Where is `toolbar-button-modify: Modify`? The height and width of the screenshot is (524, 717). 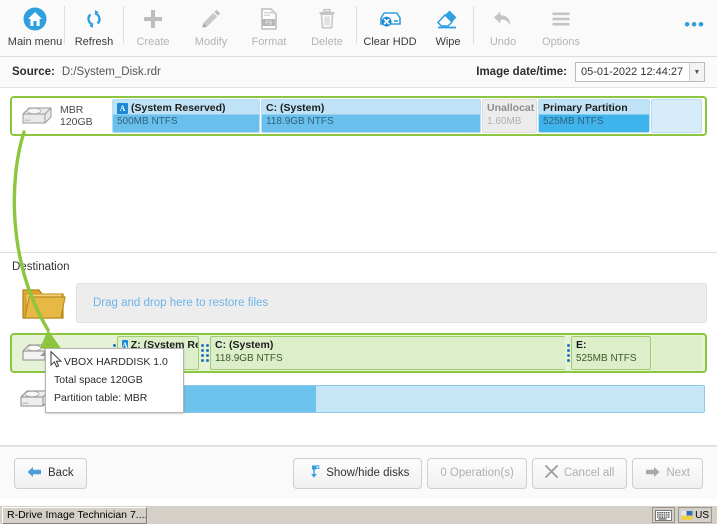 toolbar-button-modify: Modify is located at coordinates (211, 27).